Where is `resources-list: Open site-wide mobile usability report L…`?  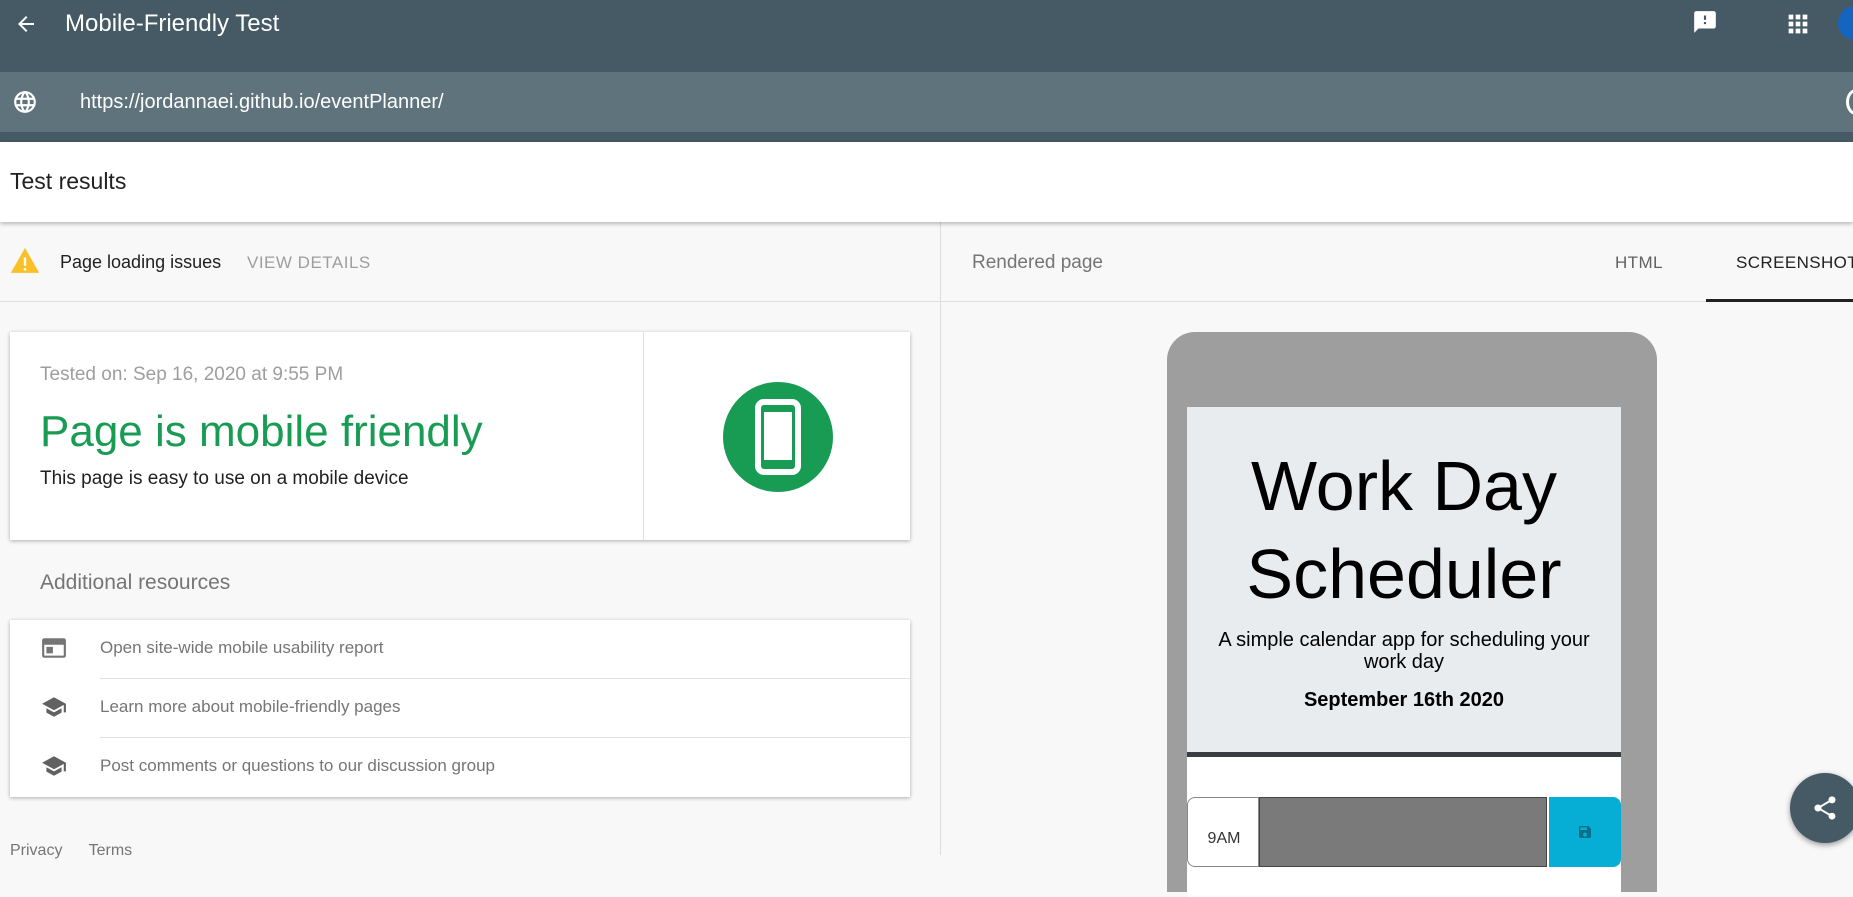 resources-list: Open site-wide mobile usability report L… is located at coordinates (460, 708).